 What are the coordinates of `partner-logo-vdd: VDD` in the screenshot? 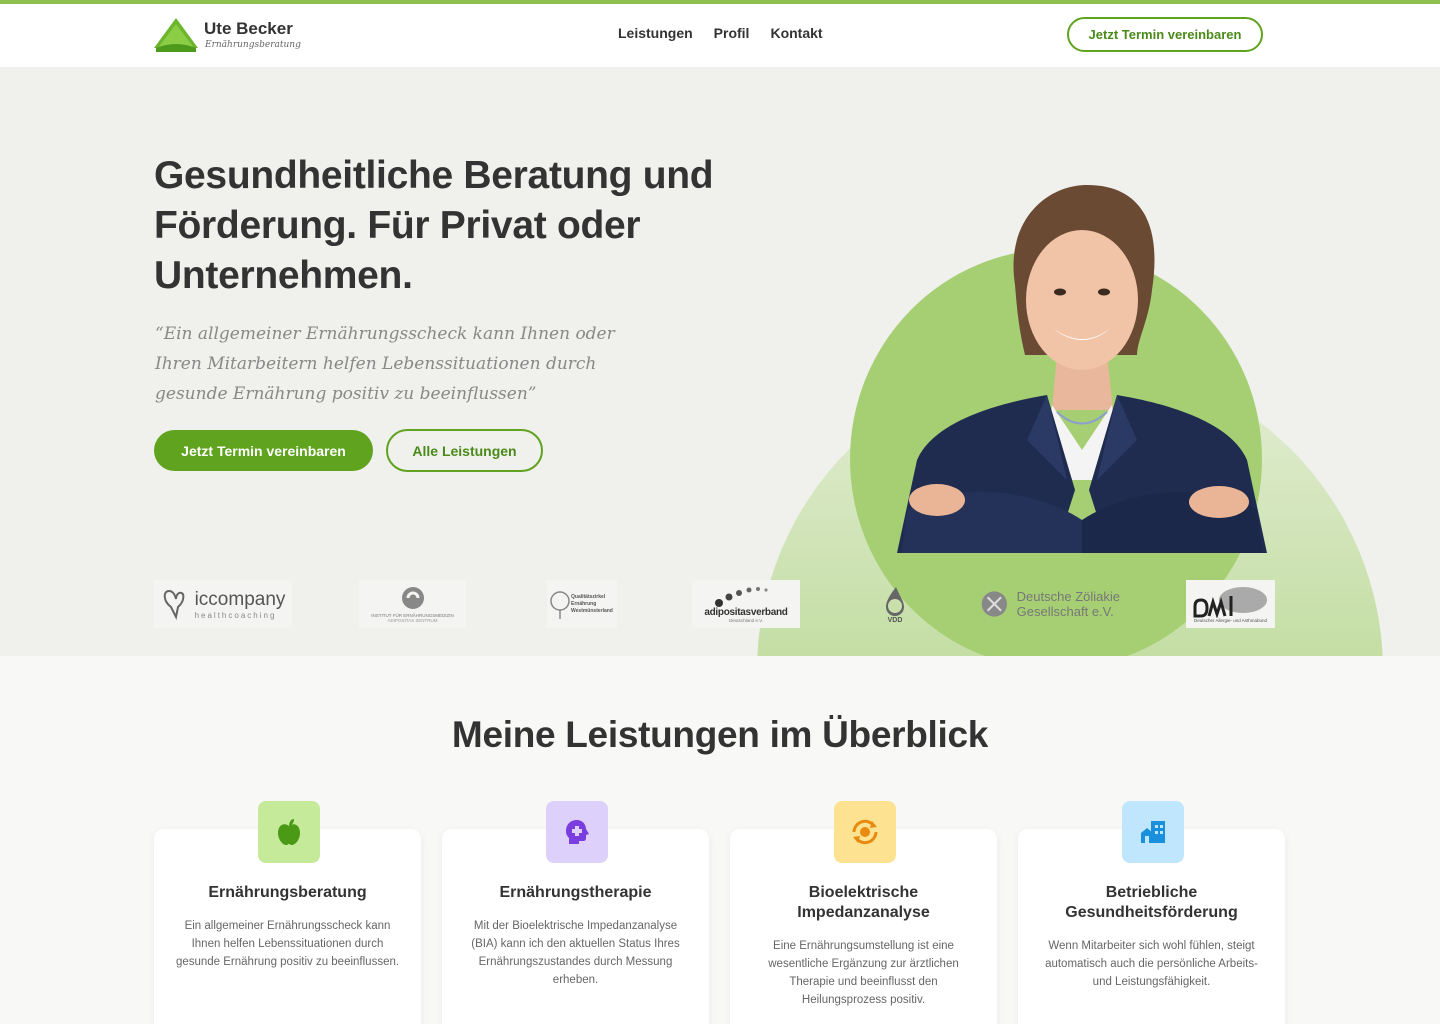 It's located at (895, 604).